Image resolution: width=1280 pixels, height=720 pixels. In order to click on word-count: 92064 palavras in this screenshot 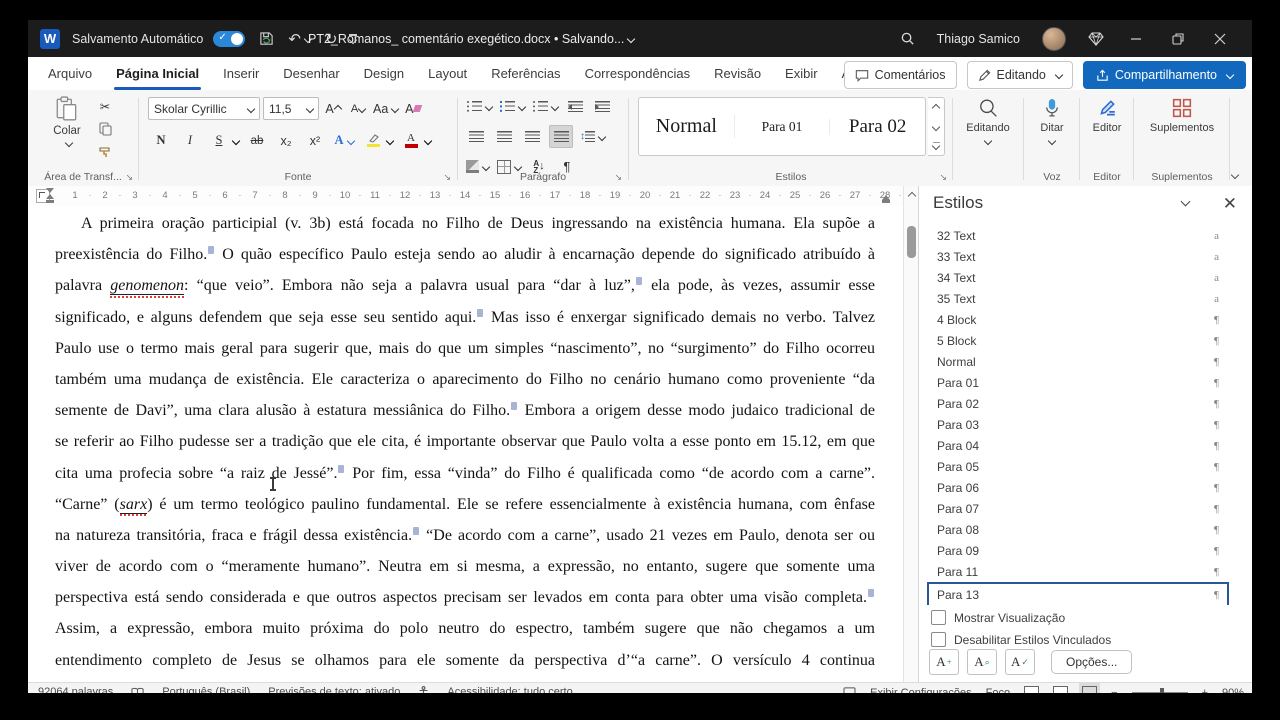, I will do `click(75, 689)`.